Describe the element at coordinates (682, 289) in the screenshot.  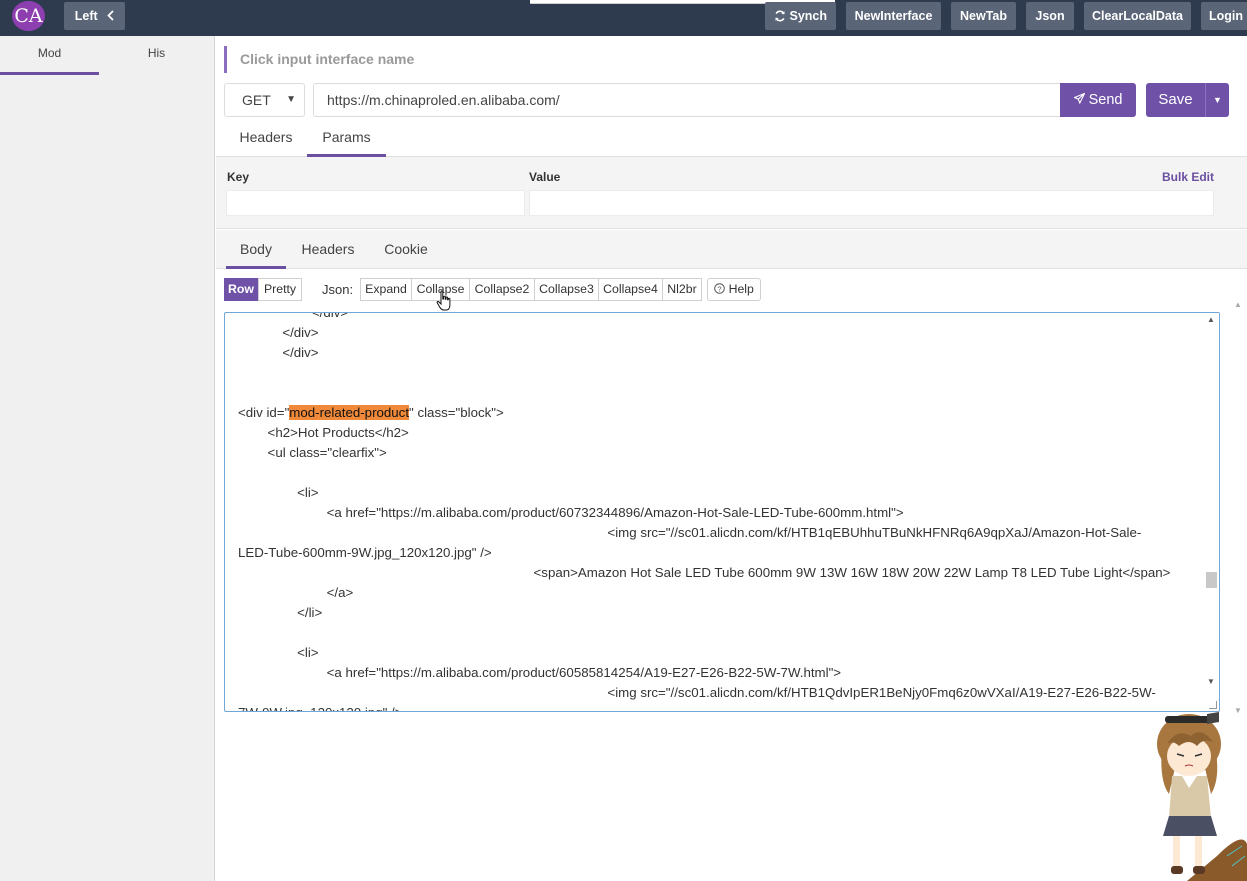
I see `nl2br-button: Nl2br` at that location.